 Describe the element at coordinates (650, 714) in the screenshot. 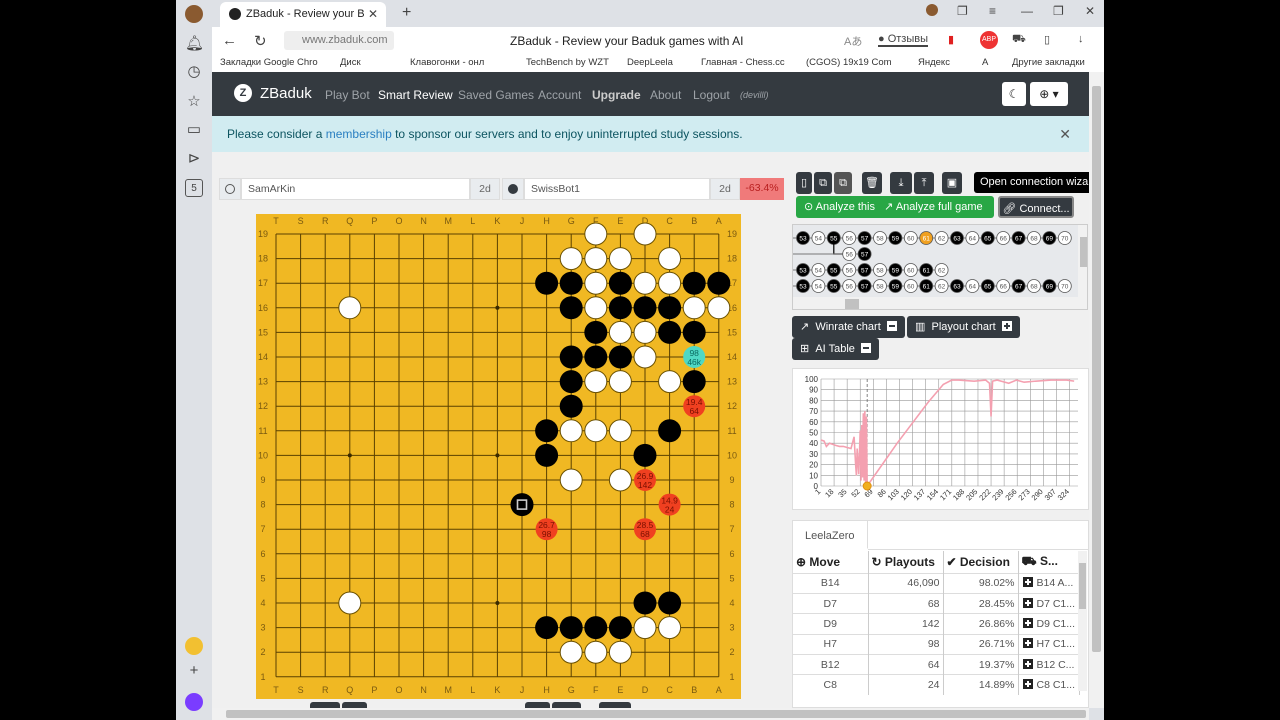

I see `page-horizontal-scrollbar` at that location.